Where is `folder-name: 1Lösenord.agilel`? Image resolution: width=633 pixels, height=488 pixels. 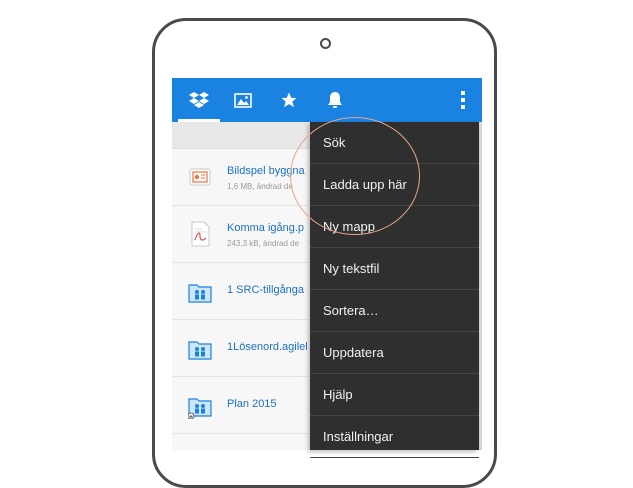
folder-name: 1Lösenord.agilel is located at coordinates (267, 347).